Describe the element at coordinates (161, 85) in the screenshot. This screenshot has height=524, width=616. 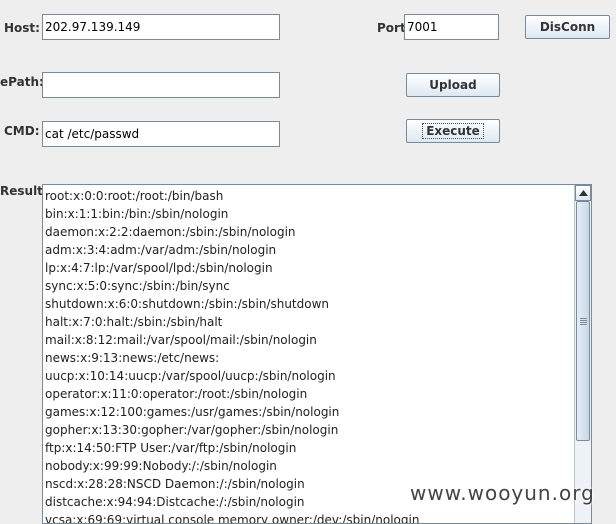
I see `filepath-input` at that location.